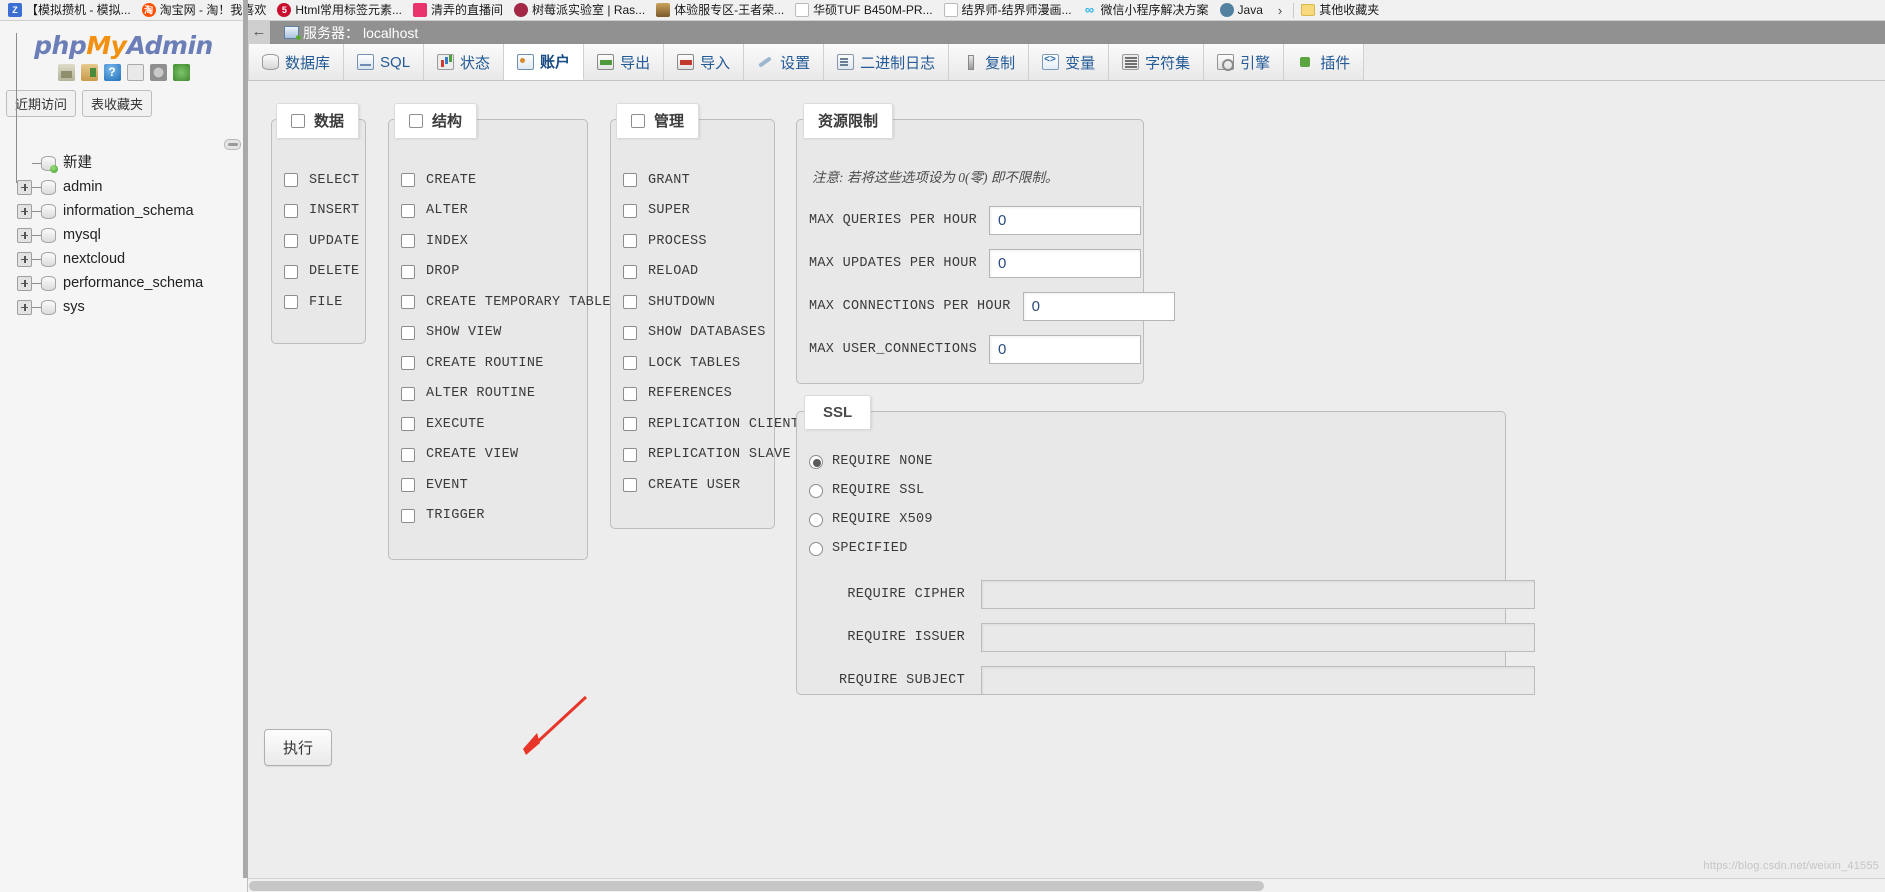 The width and height of the screenshot is (1885, 892). I want to click on tab-variables: 变量, so click(1069, 62).